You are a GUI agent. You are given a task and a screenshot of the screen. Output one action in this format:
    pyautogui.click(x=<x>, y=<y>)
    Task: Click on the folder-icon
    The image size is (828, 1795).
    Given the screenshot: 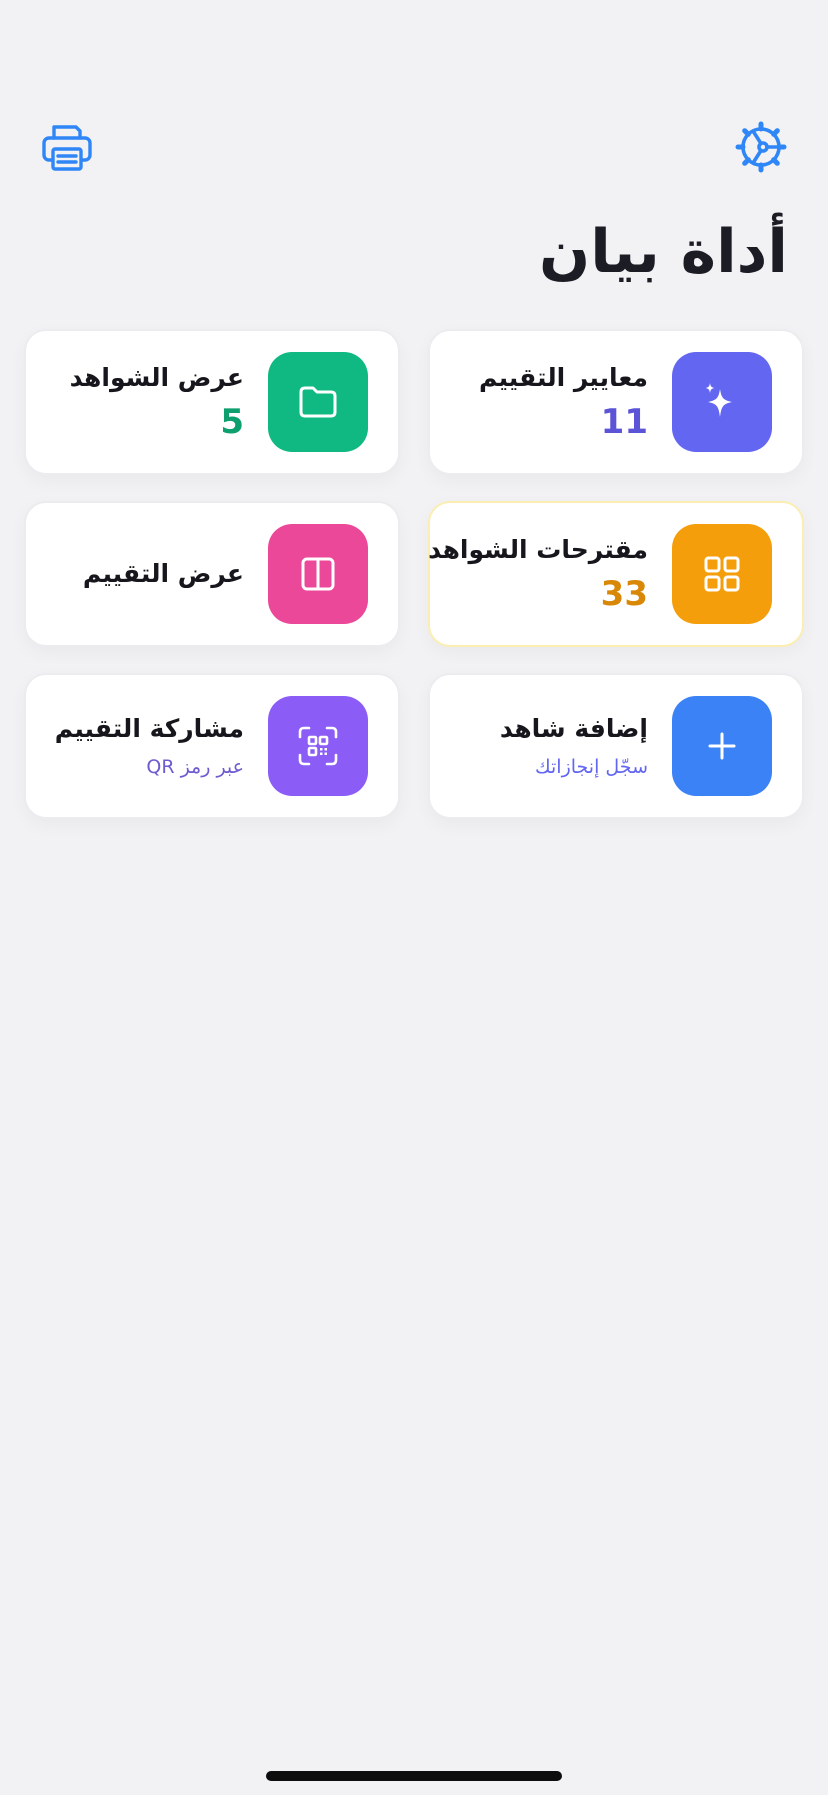 What is the action you would take?
    pyautogui.click(x=318, y=402)
    